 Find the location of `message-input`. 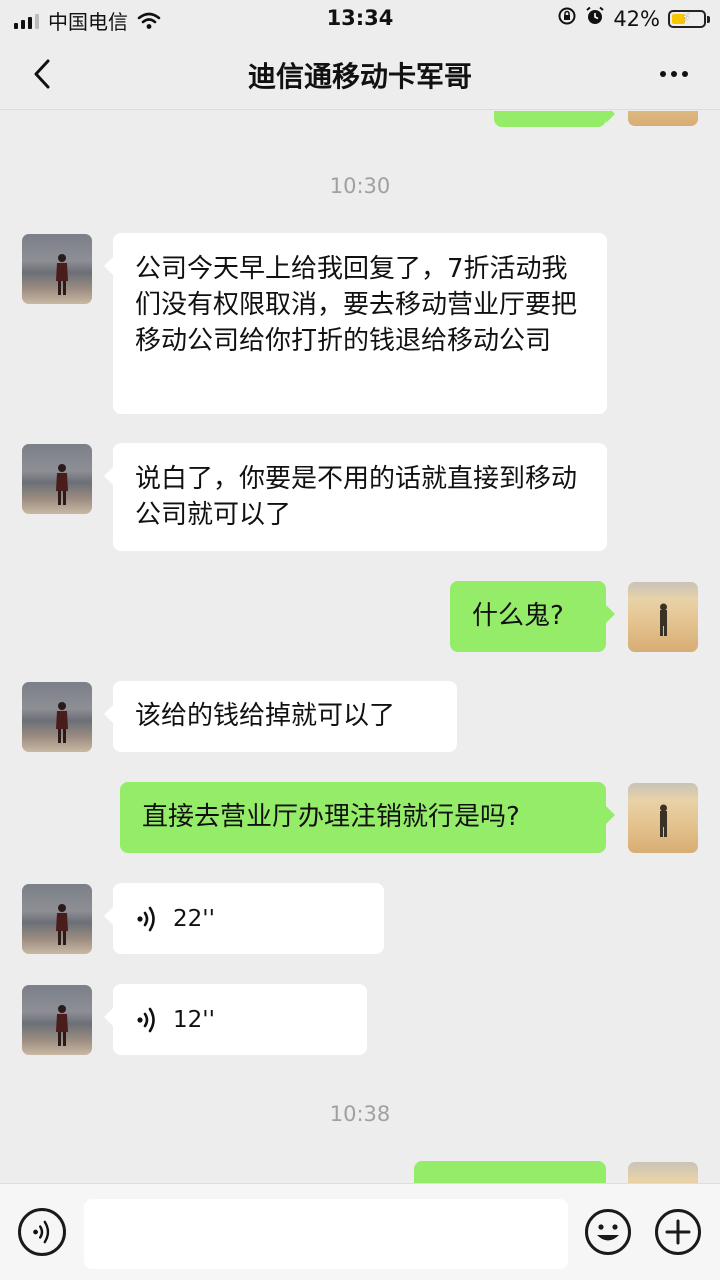

message-input is located at coordinates (326, 1234).